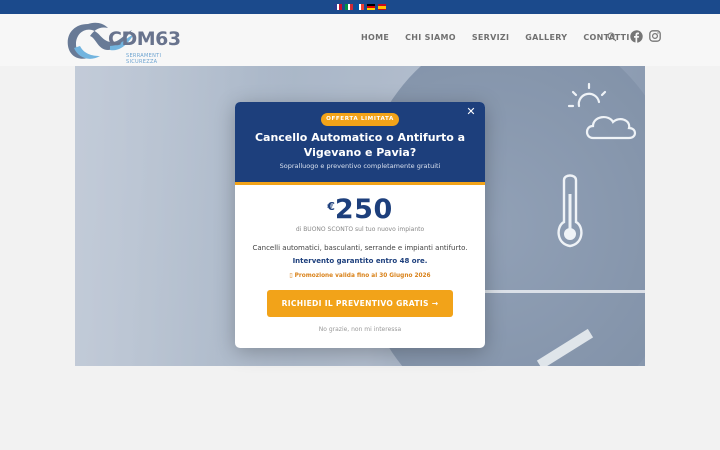 This screenshot has height=450, width=720. Describe the element at coordinates (360, 152) in the screenshot. I see `popup-title-line2: Vigevano e Pavia?` at that location.